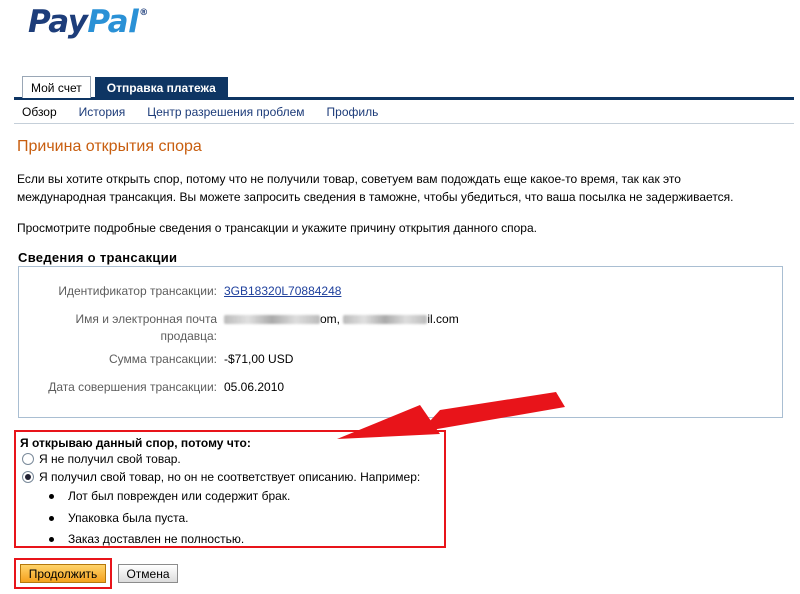  What do you see at coordinates (28, 459) in the screenshot?
I see `radio-unchecked-icon` at bounding box center [28, 459].